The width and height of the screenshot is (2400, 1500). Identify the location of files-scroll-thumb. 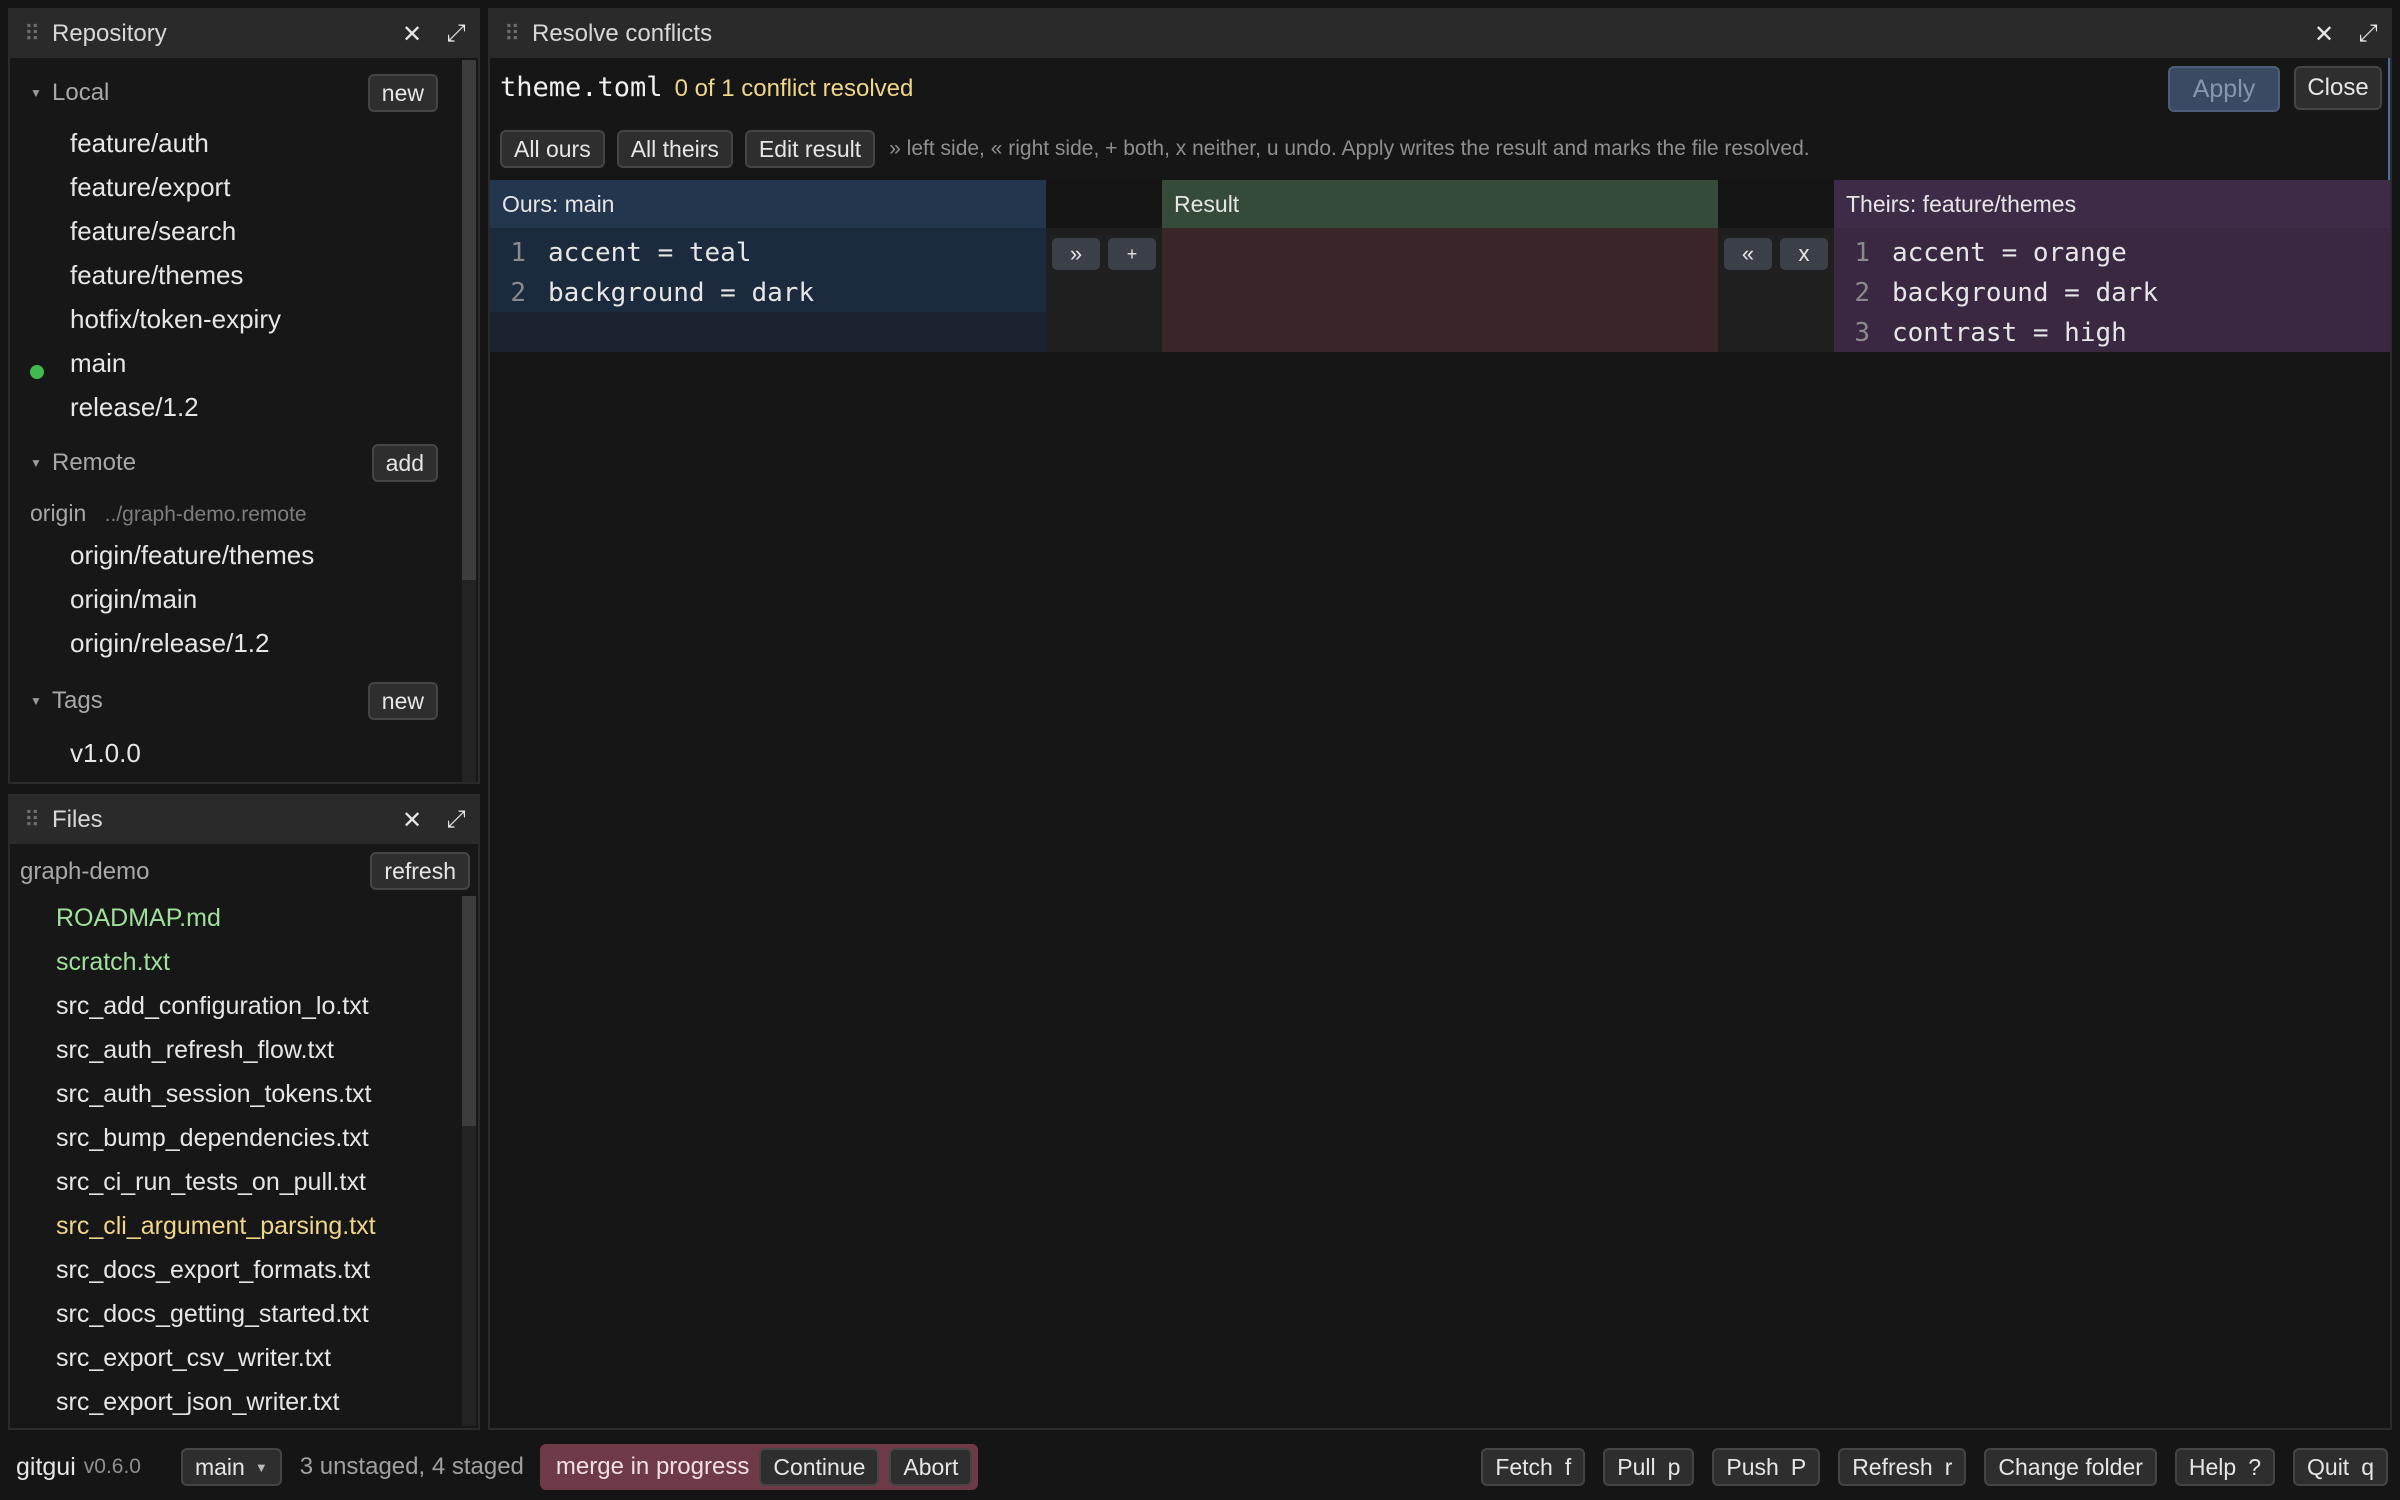
(469, 1011).